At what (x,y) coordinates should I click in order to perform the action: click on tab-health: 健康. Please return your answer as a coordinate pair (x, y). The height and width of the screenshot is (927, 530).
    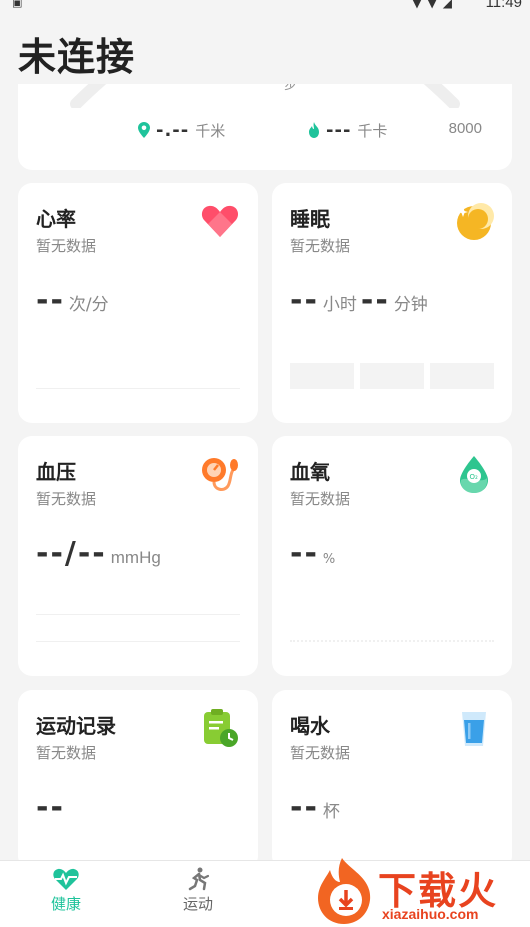
    Looking at the image, I should click on (66, 890).